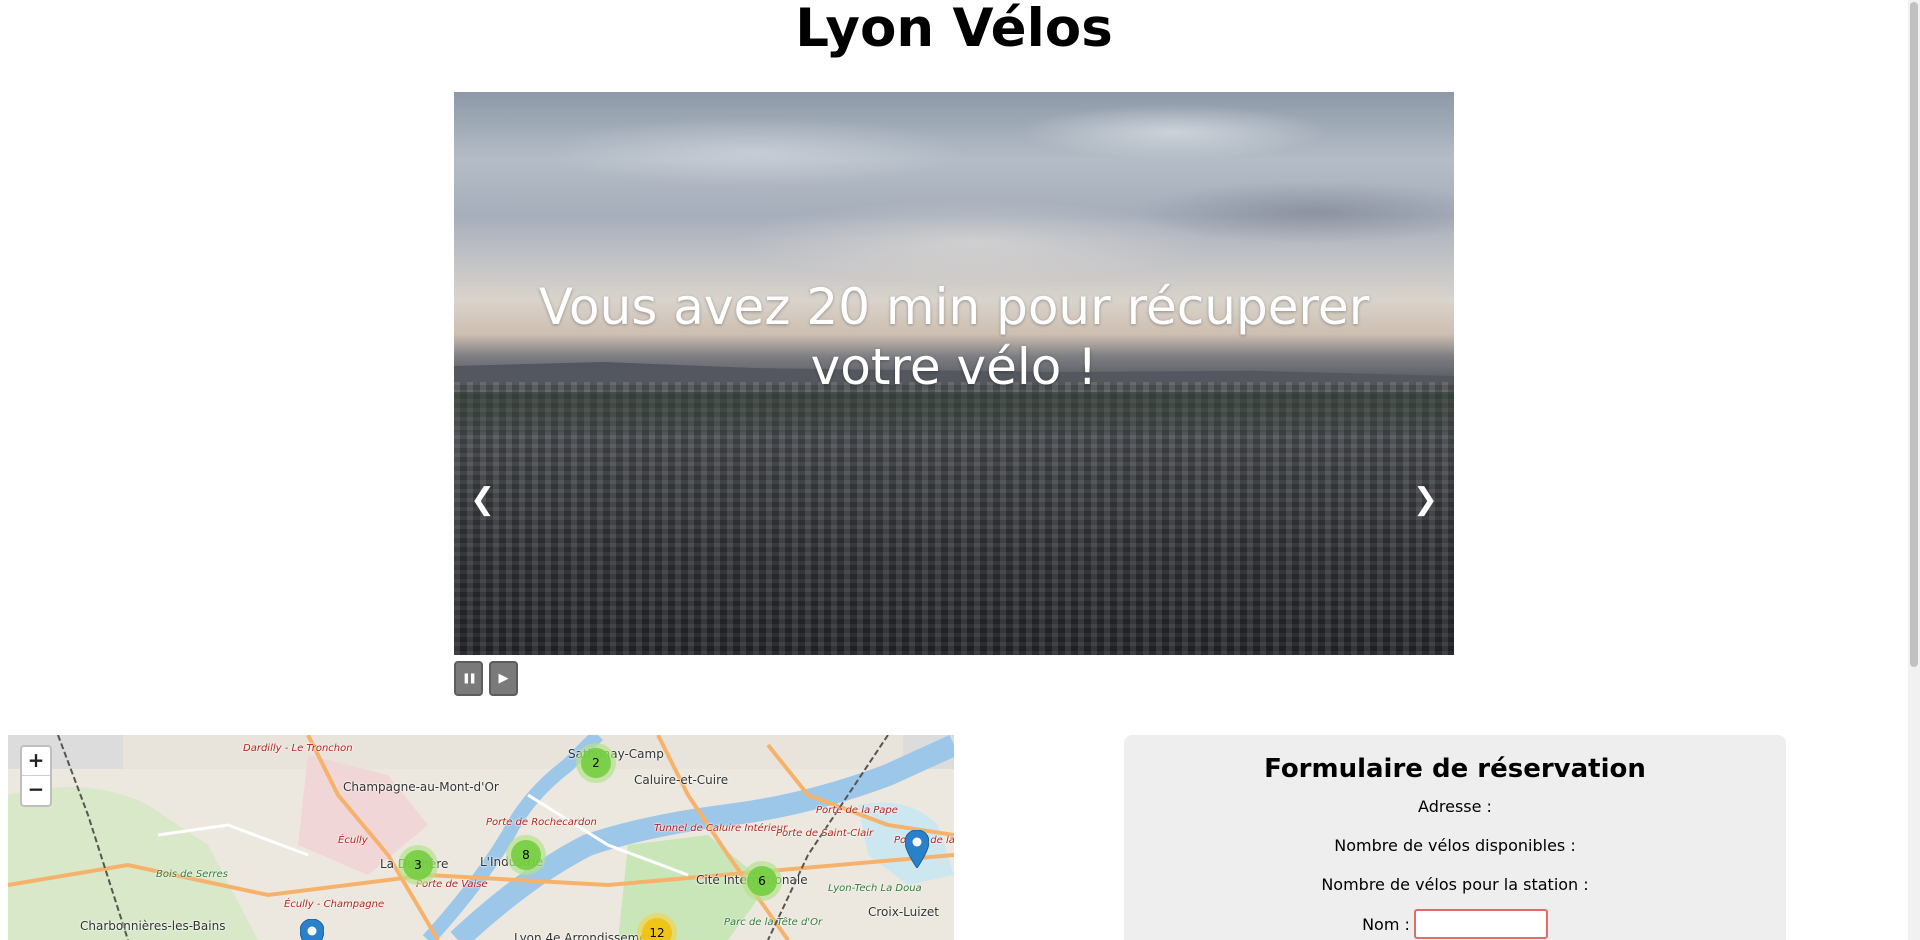 The width and height of the screenshot is (1920, 940). What do you see at coordinates (298, 748) in the screenshot?
I see `map-place: Dardilly - Le Tronchon` at bounding box center [298, 748].